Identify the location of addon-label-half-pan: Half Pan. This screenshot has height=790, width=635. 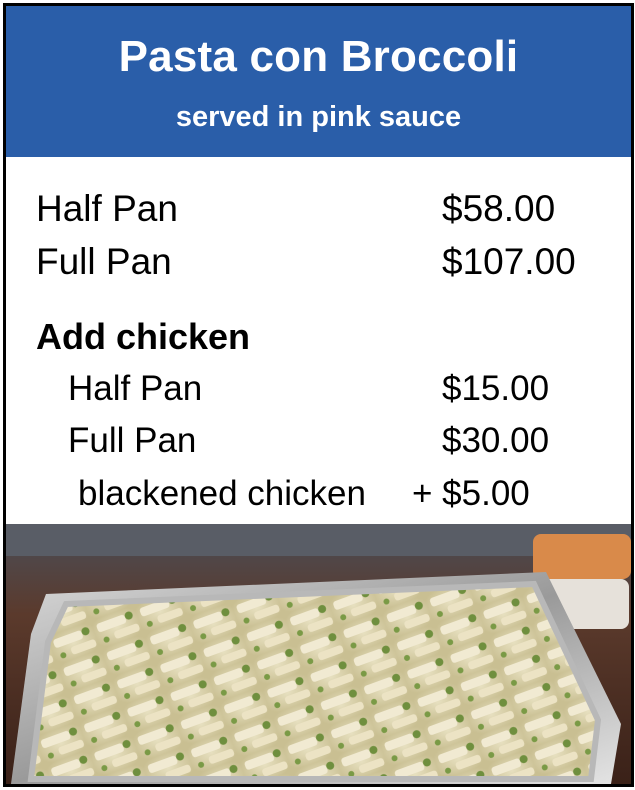
(135, 388).